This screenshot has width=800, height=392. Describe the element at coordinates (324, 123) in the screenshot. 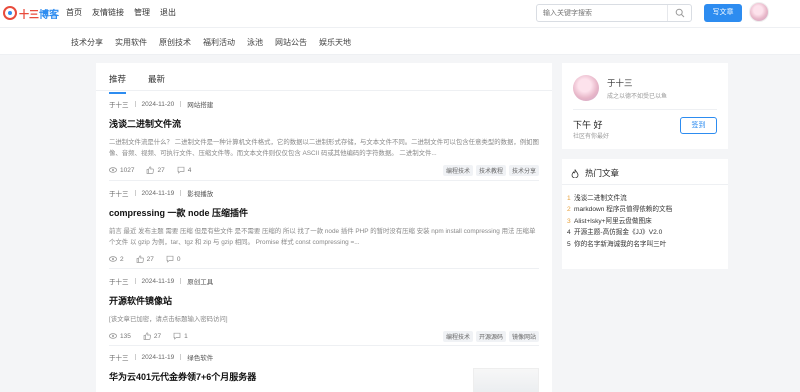

I see `post-title: 浅谈二进制文件流` at that location.